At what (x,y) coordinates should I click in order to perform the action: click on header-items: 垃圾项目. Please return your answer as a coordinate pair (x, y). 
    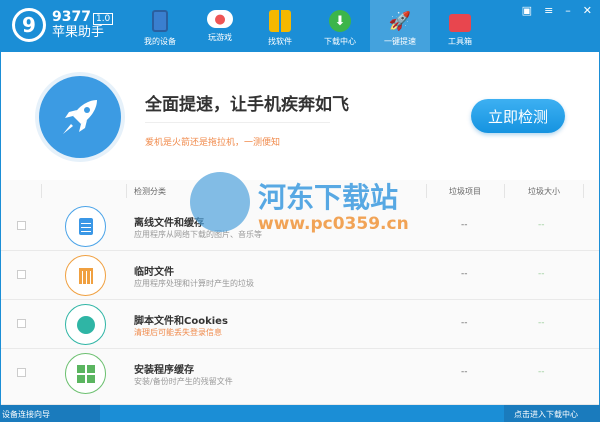
    Looking at the image, I should click on (465, 191).